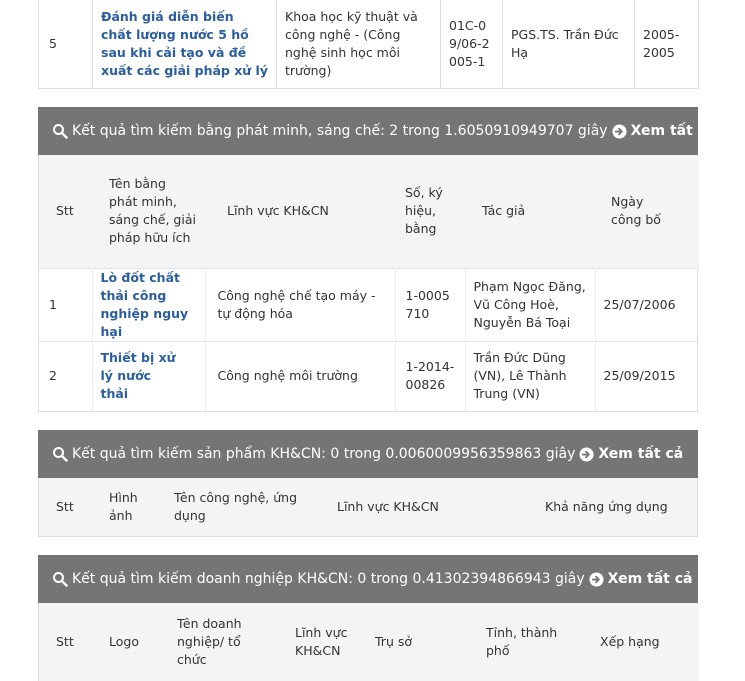 The image size is (745, 681). I want to click on row-years: 2005-2005, so click(661, 43).